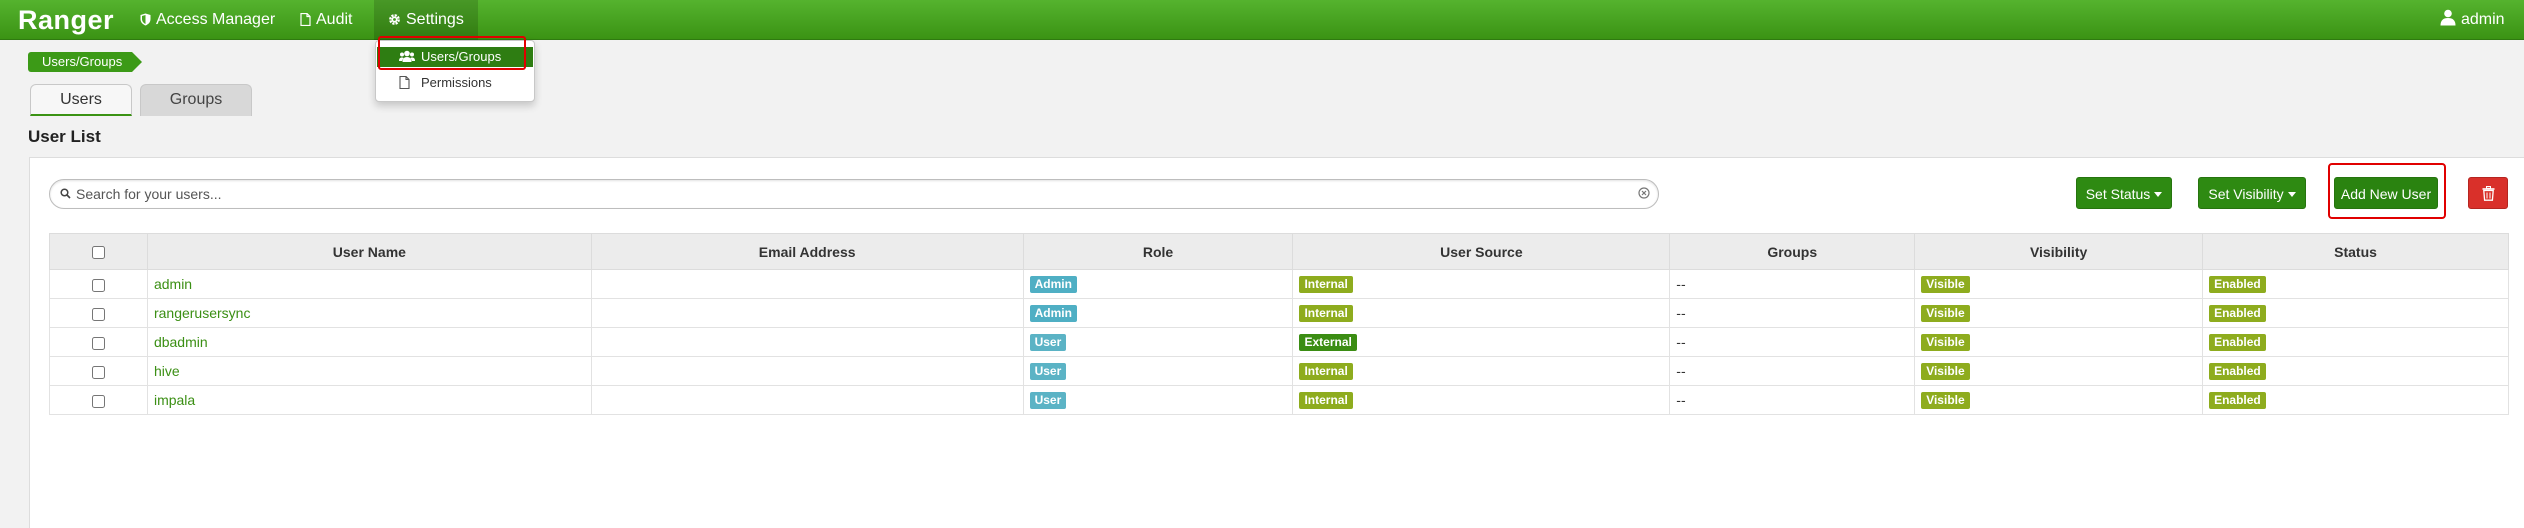 This screenshot has width=2524, height=528. What do you see at coordinates (461, 56) in the screenshot?
I see `menu-item-users-groups-label: Users/Groups` at bounding box center [461, 56].